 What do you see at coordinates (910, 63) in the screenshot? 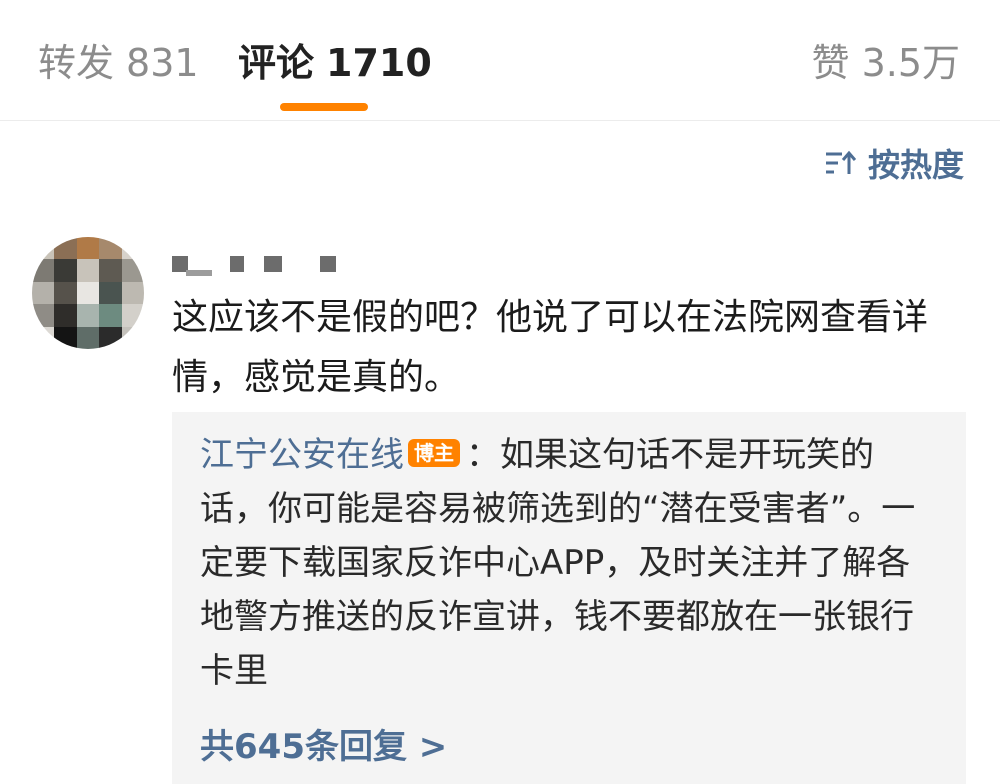
I see `tab-likes-count: 3.5万` at bounding box center [910, 63].